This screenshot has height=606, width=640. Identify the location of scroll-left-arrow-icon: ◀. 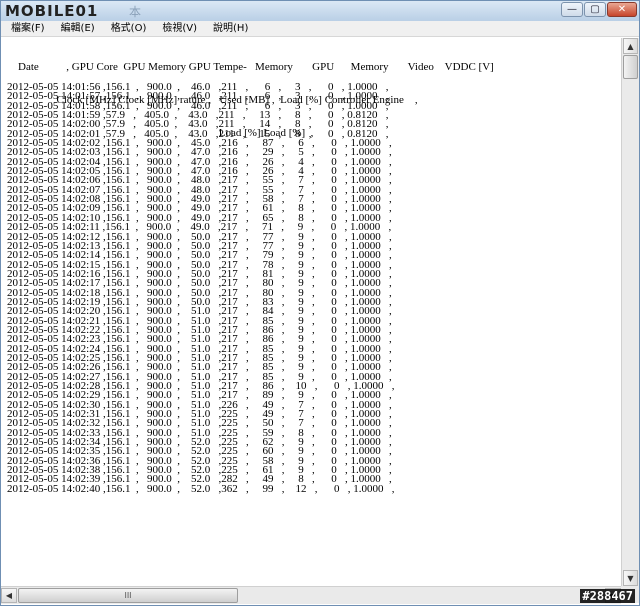
(9, 595).